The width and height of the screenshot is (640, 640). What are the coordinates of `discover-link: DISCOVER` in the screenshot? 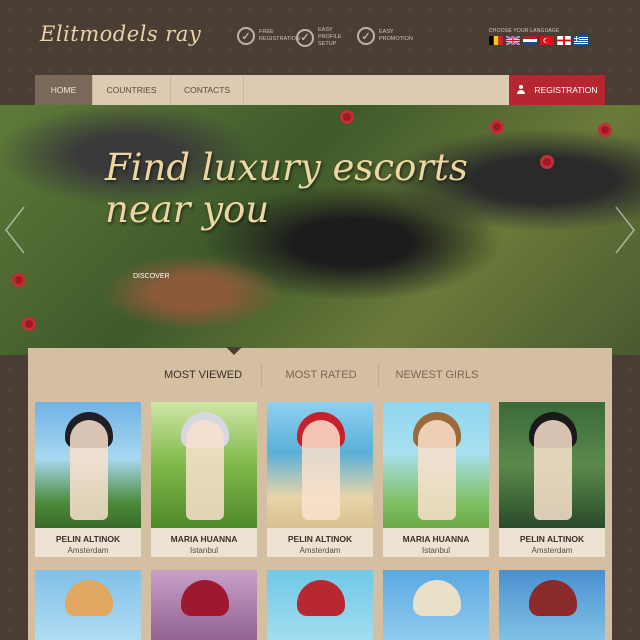 It's located at (151, 276).